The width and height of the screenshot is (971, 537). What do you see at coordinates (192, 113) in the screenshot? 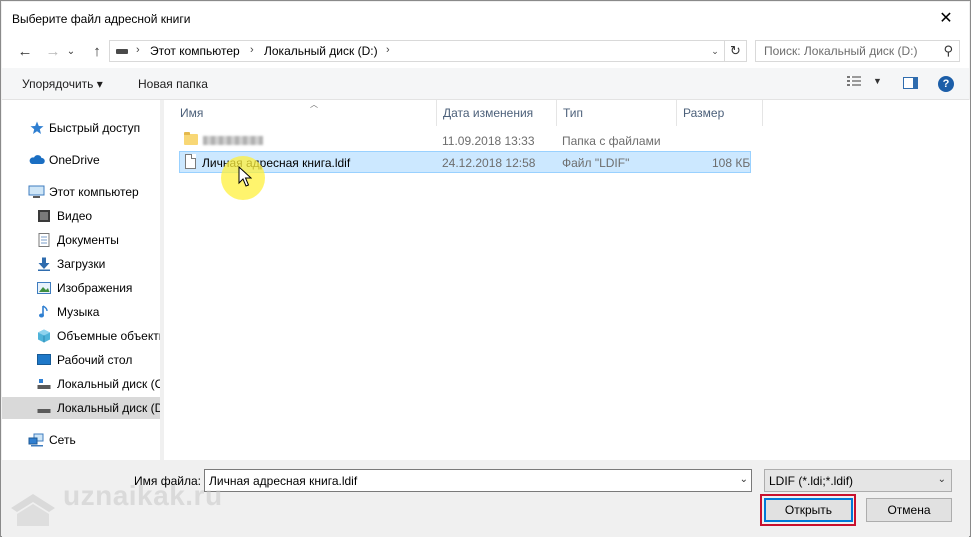
I see `column-header-label: Имя` at bounding box center [192, 113].